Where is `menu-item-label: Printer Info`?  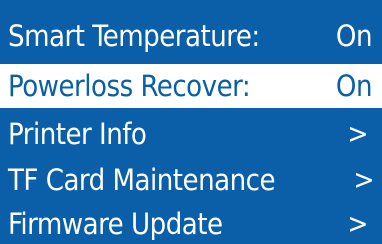 menu-item-label: Printer Info is located at coordinates (77, 134).